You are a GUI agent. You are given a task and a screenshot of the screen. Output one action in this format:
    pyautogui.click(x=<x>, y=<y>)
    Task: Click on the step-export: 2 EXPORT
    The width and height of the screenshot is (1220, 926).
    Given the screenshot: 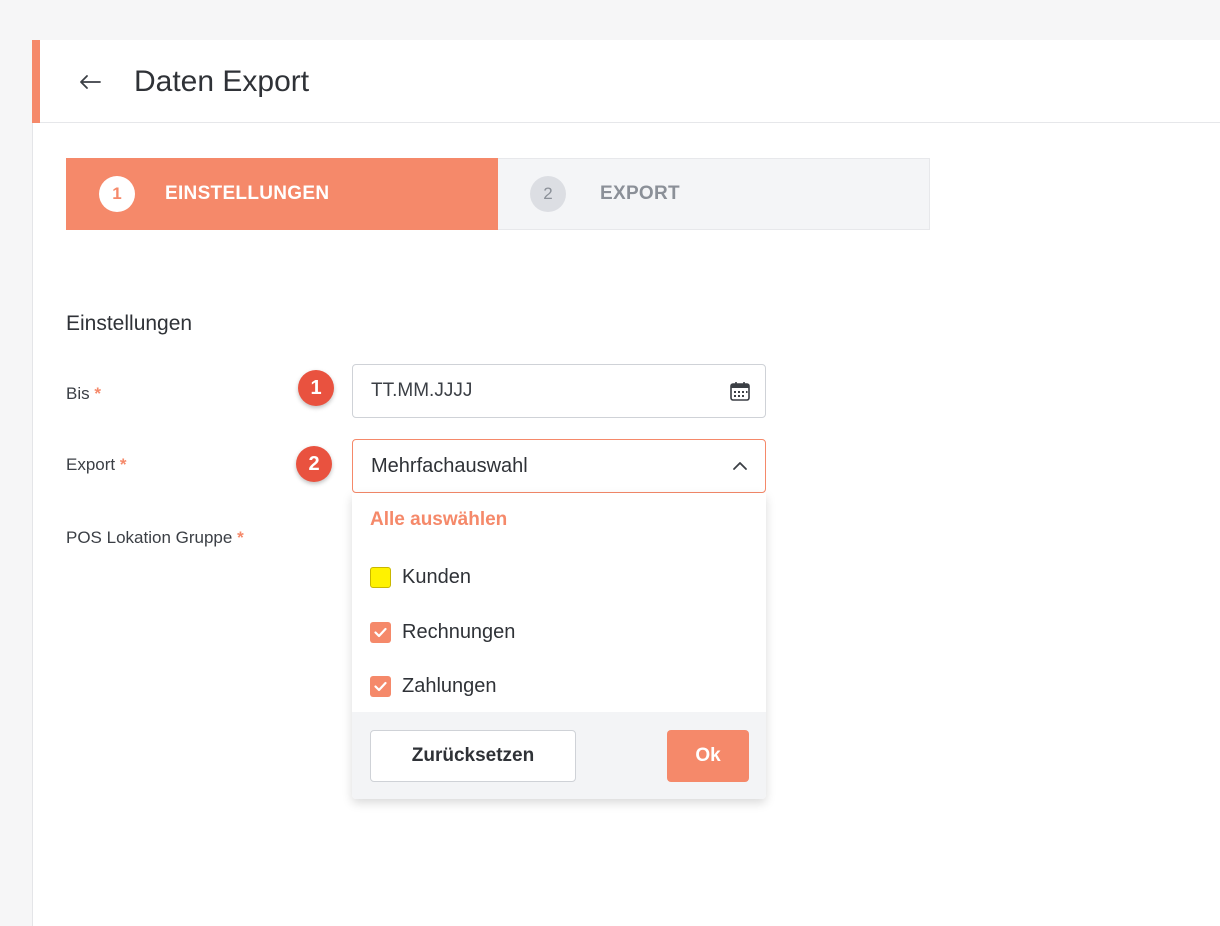 What is the action you would take?
    pyautogui.click(x=720, y=194)
    